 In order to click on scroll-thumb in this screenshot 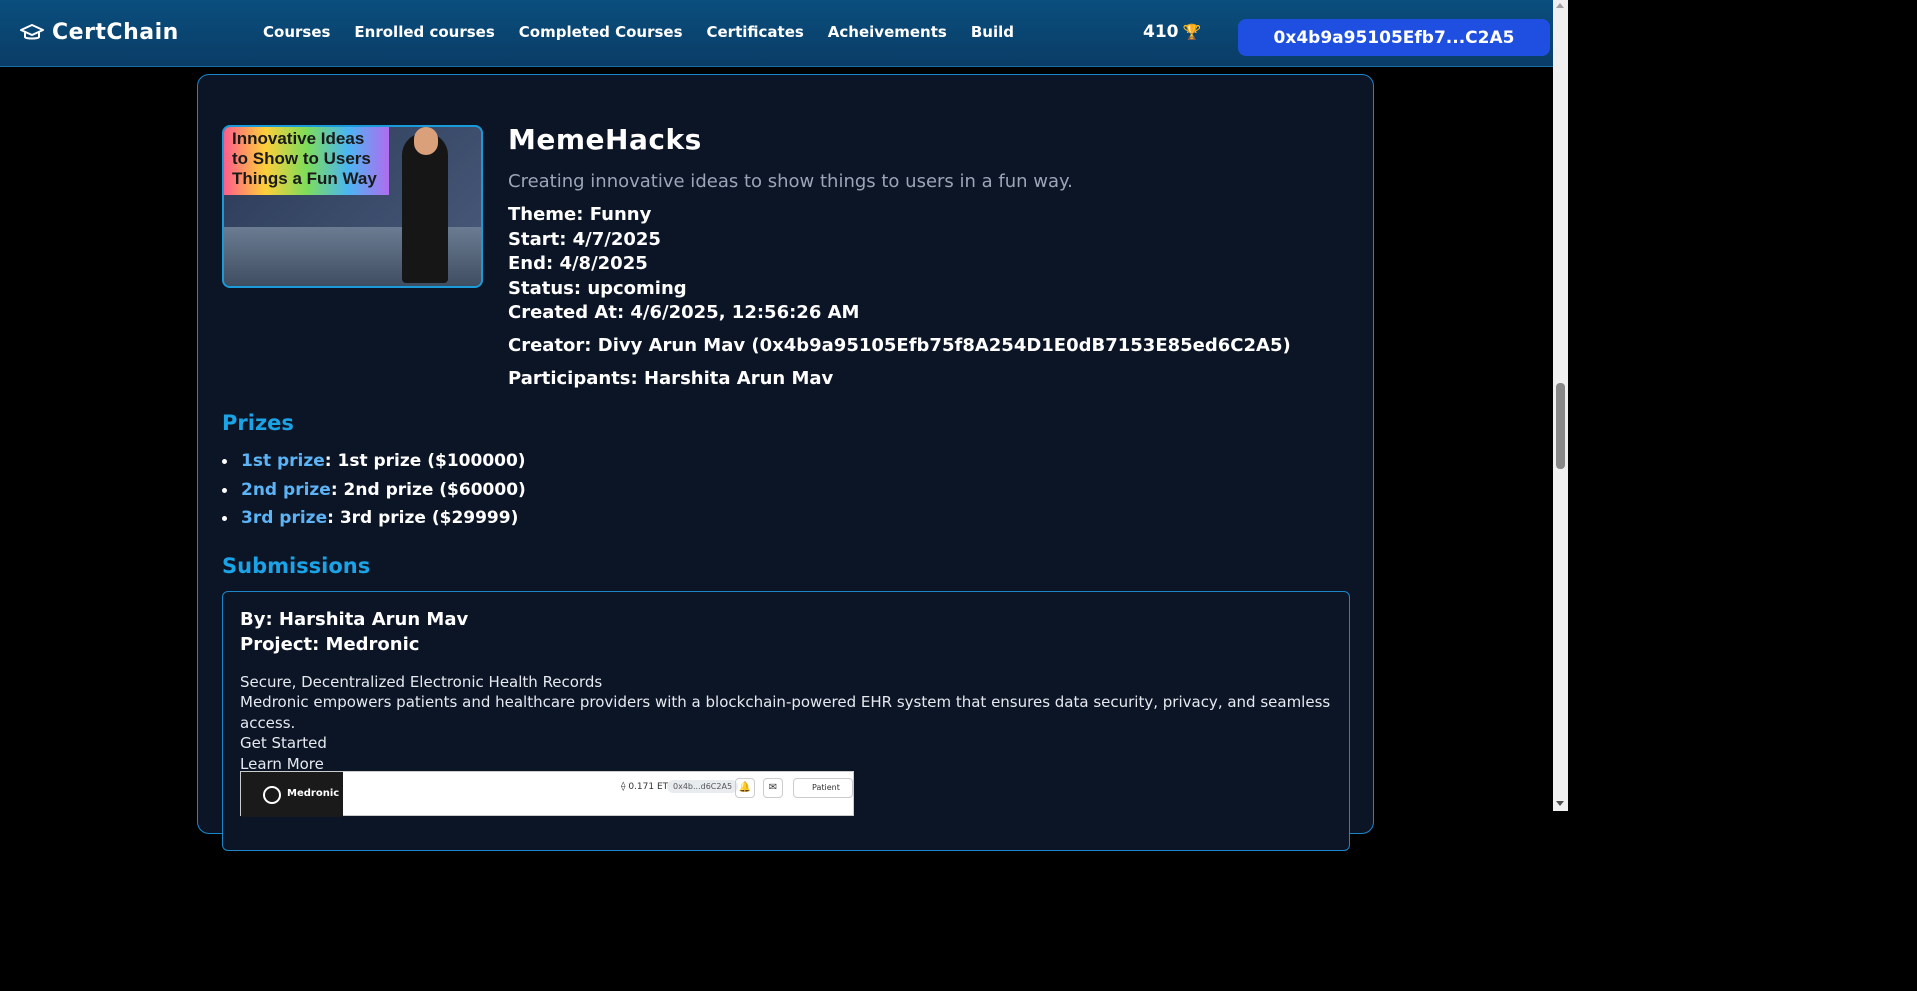, I will do `click(1560, 426)`.